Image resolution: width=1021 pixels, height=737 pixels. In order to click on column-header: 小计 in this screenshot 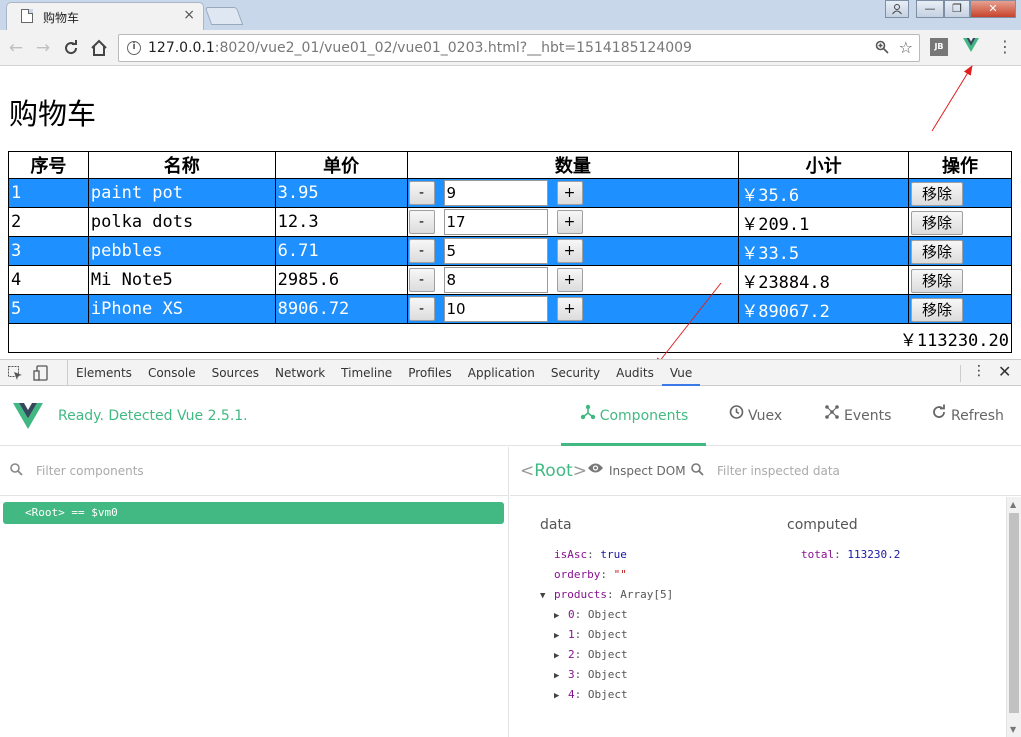, I will do `click(824, 165)`.